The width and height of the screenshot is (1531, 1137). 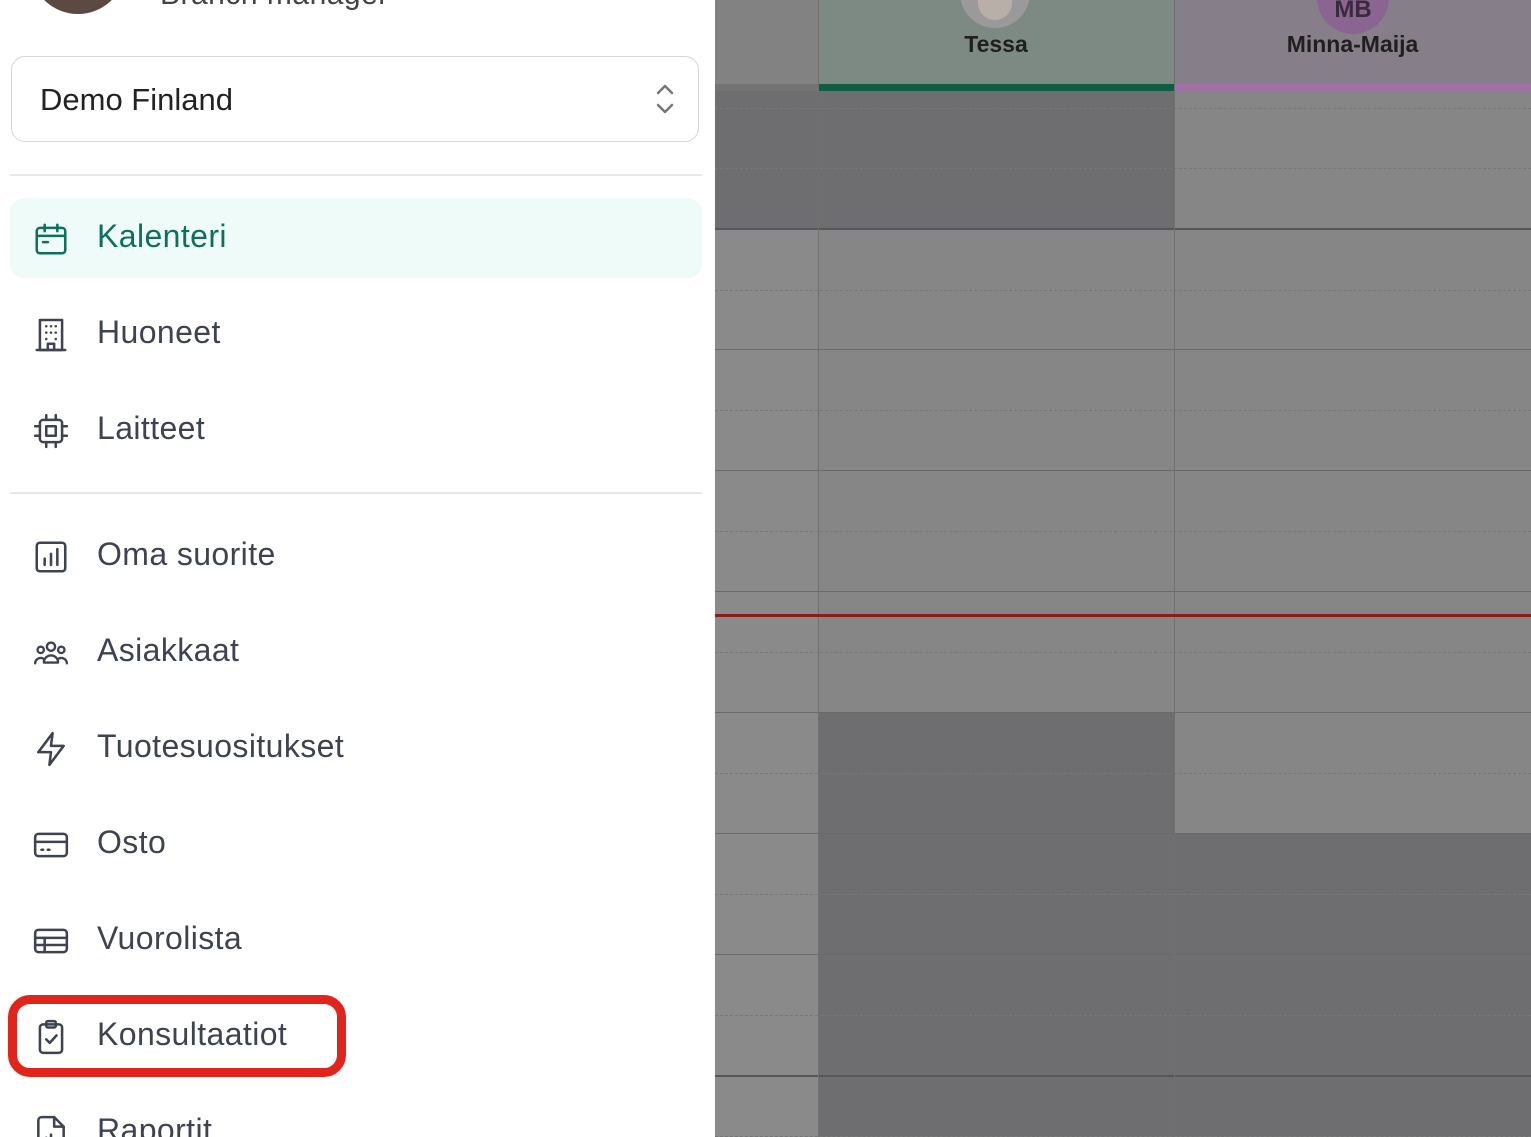 What do you see at coordinates (356, 940) in the screenshot?
I see `nav-item-vuorolista: Vuorolista` at bounding box center [356, 940].